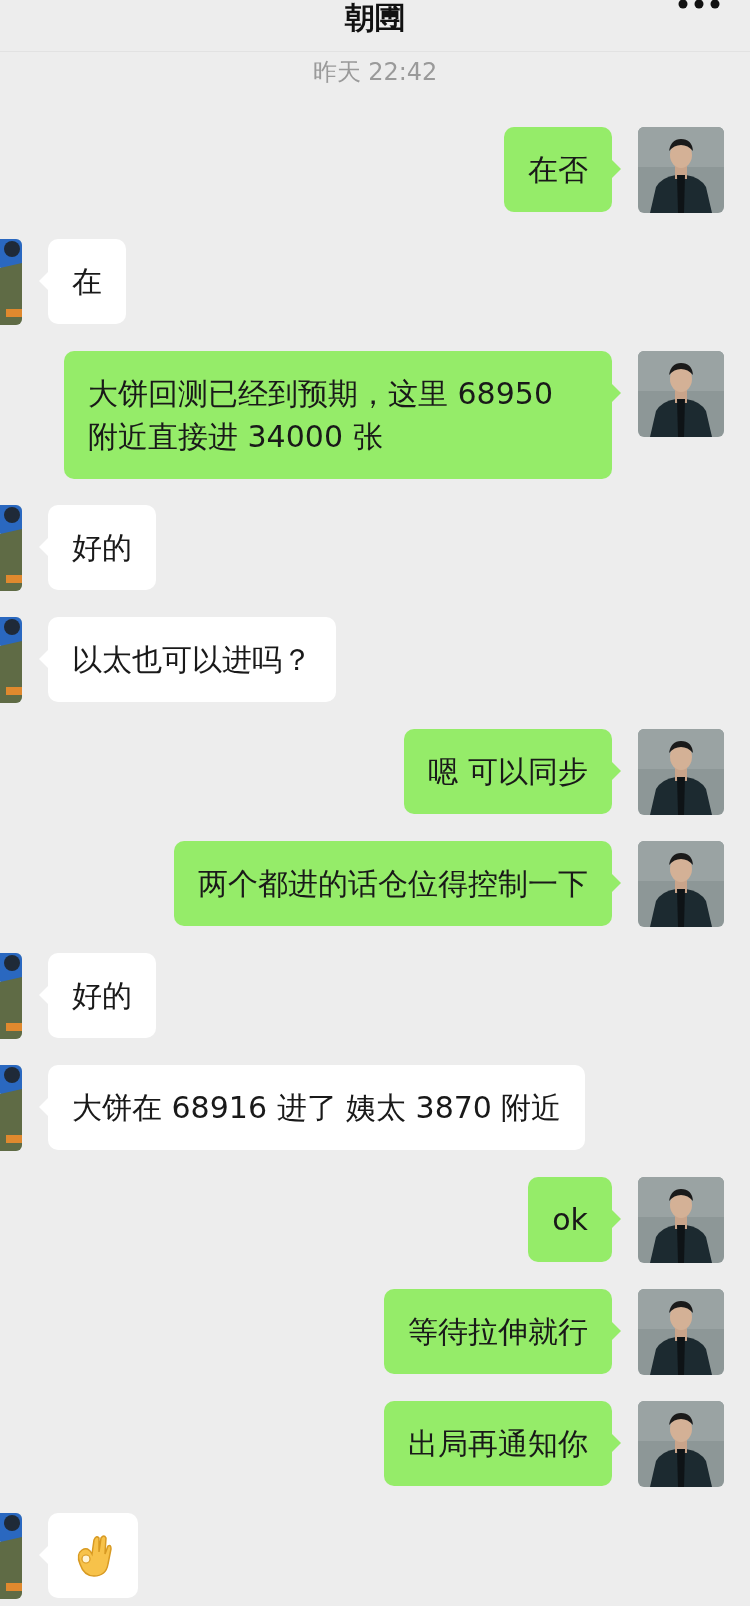 The image size is (750, 1606). I want to click on message-bubble: ok, so click(570, 1219).